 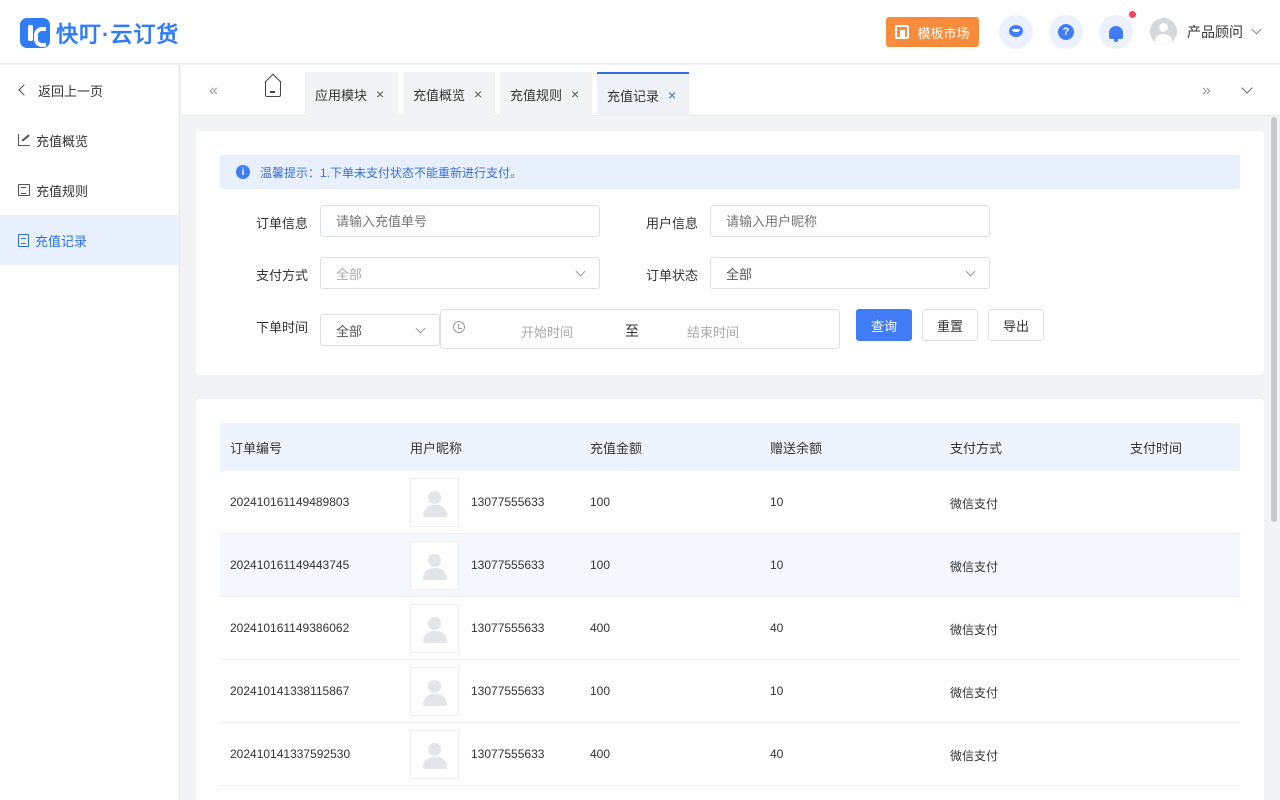 I want to click on order-number: 202410161149386062, so click(x=290, y=628).